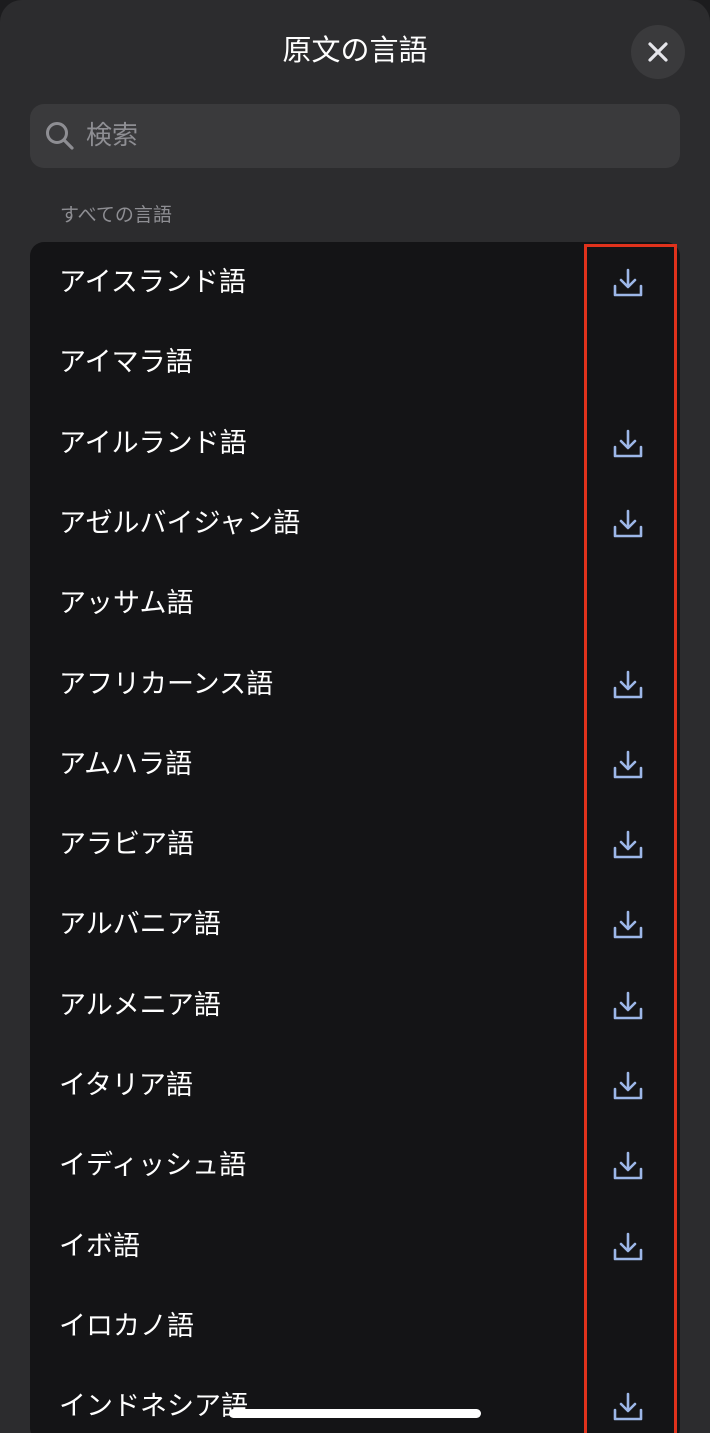  I want to click on language-label: イロカノ語, so click(126, 1326).